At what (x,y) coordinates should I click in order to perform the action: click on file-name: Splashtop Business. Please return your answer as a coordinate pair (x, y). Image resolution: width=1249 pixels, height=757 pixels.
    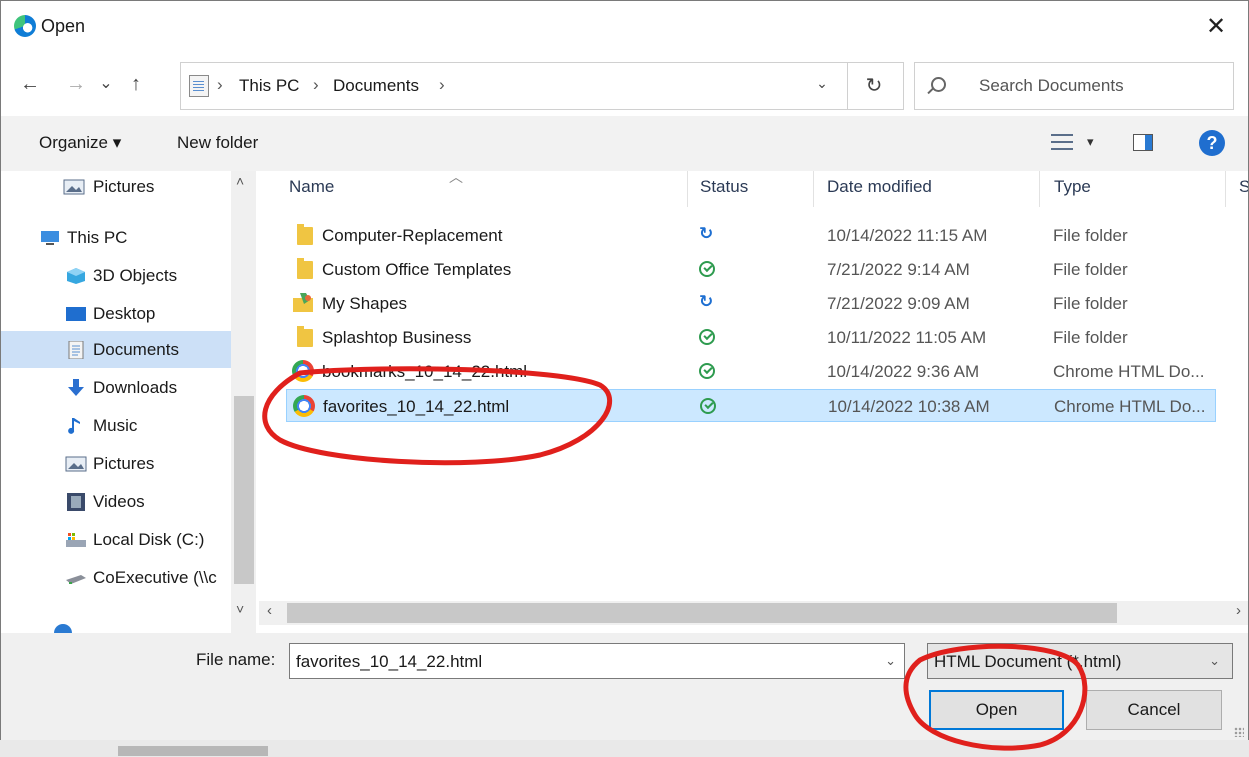
    Looking at the image, I should click on (397, 337).